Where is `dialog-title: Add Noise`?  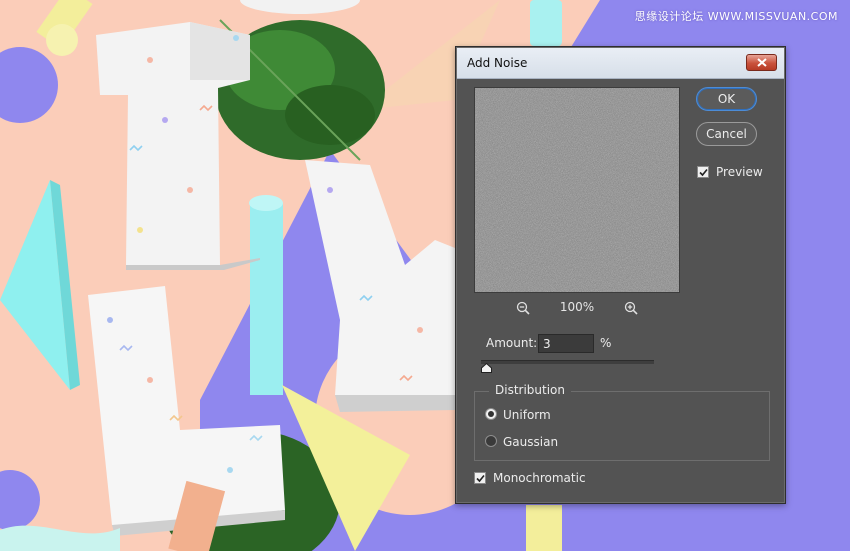
dialog-title: Add Noise is located at coordinates (497, 63).